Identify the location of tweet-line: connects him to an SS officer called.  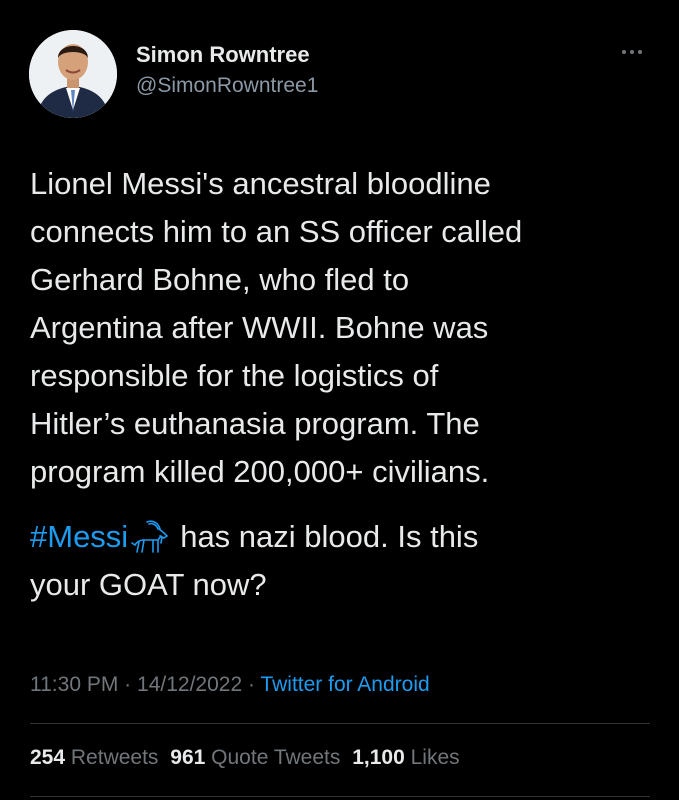
(276, 231).